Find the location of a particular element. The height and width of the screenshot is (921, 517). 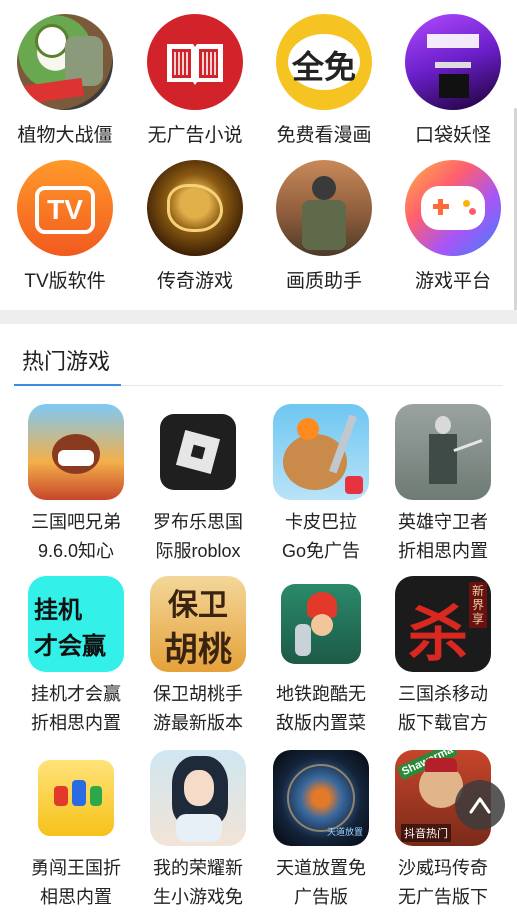

game-name-line1: 三国杀移动 is located at coordinates (443, 694).